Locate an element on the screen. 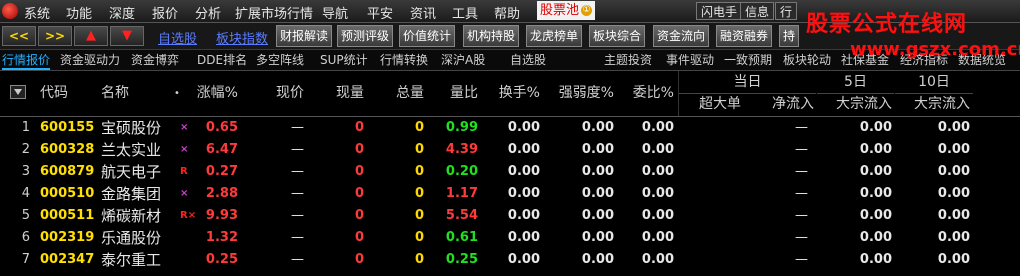 The image size is (1020, 276). menu-extended-market: 扩展市场行情 is located at coordinates (274, 12).